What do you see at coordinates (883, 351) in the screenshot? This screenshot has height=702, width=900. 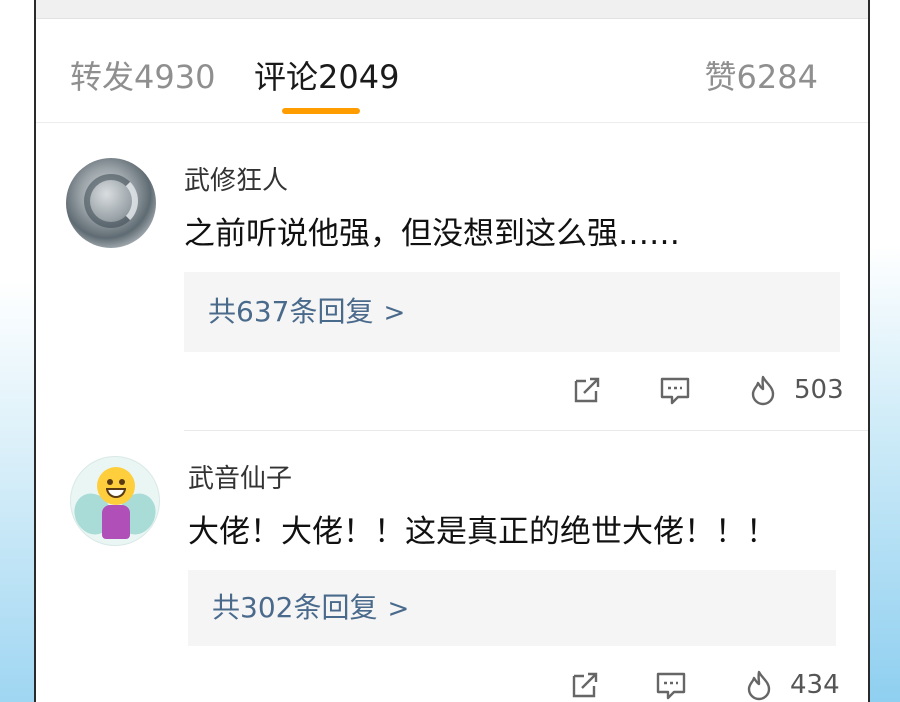 I see `background-right` at bounding box center [883, 351].